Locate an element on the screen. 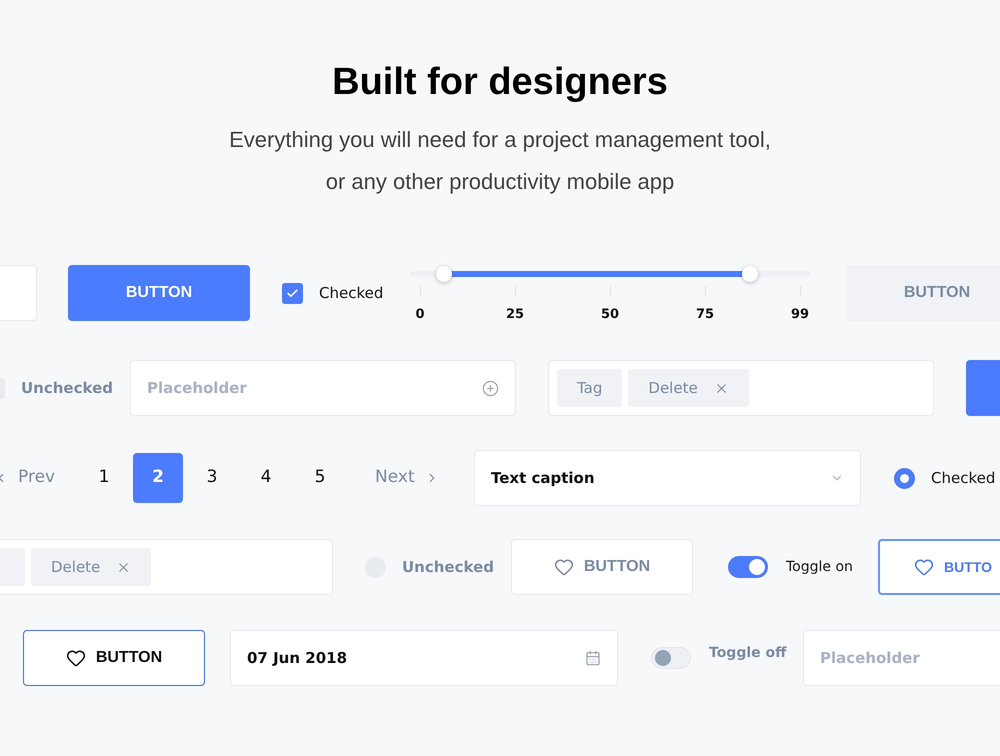 This screenshot has height=756, width=1000. subtitle-line: Everything you will need for a project management tool, is located at coordinates (500, 140).